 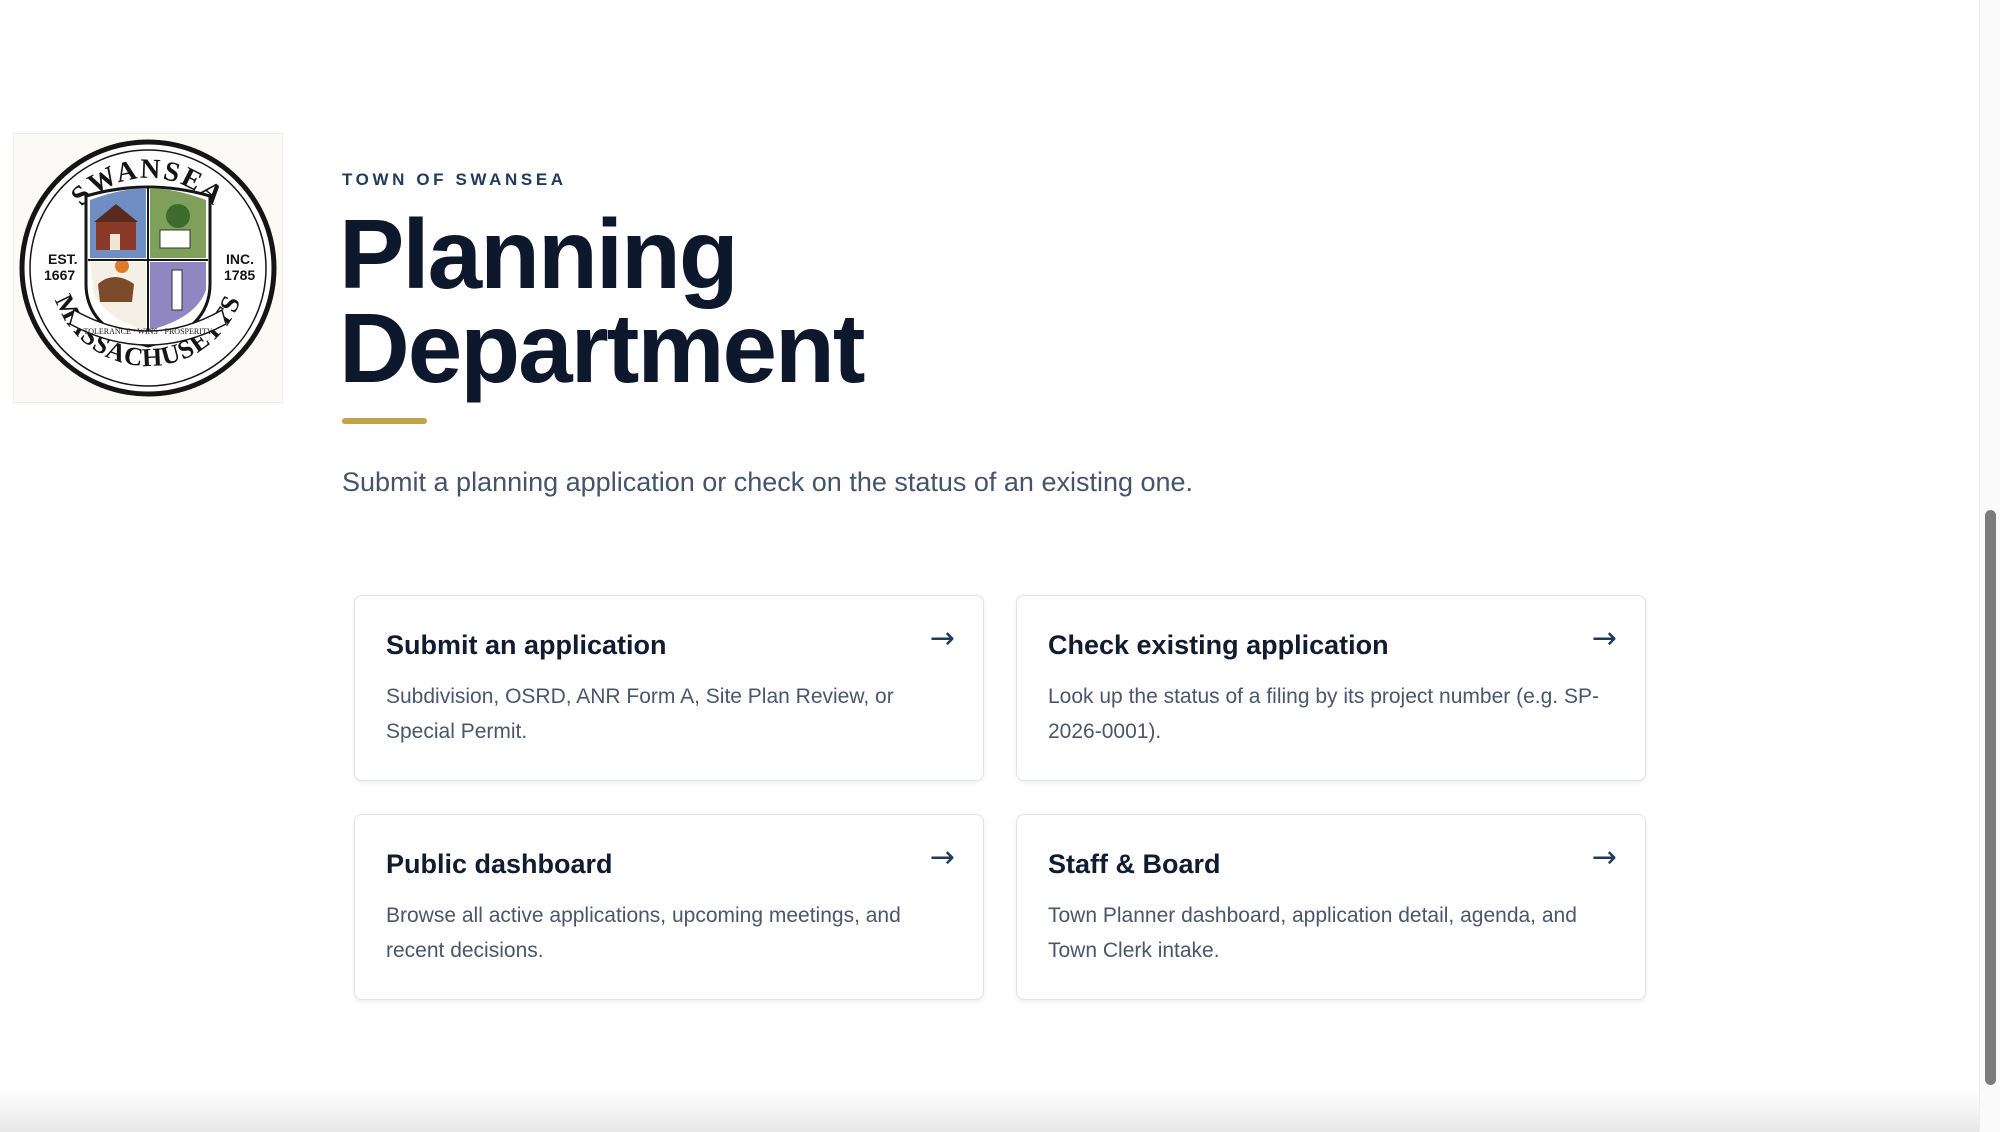 I want to click on scrollbar-thumb, so click(x=1990, y=797).